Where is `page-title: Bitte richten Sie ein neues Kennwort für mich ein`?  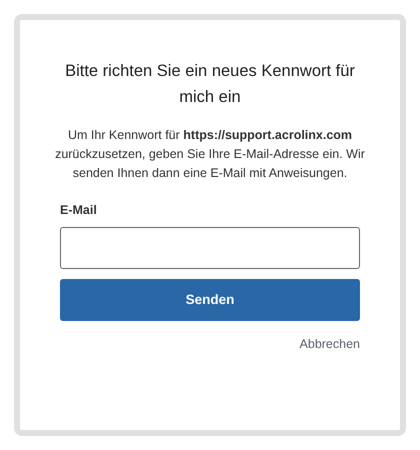 page-title: Bitte richten Sie ein neues Kennwort für mich ein is located at coordinates (210, 84).